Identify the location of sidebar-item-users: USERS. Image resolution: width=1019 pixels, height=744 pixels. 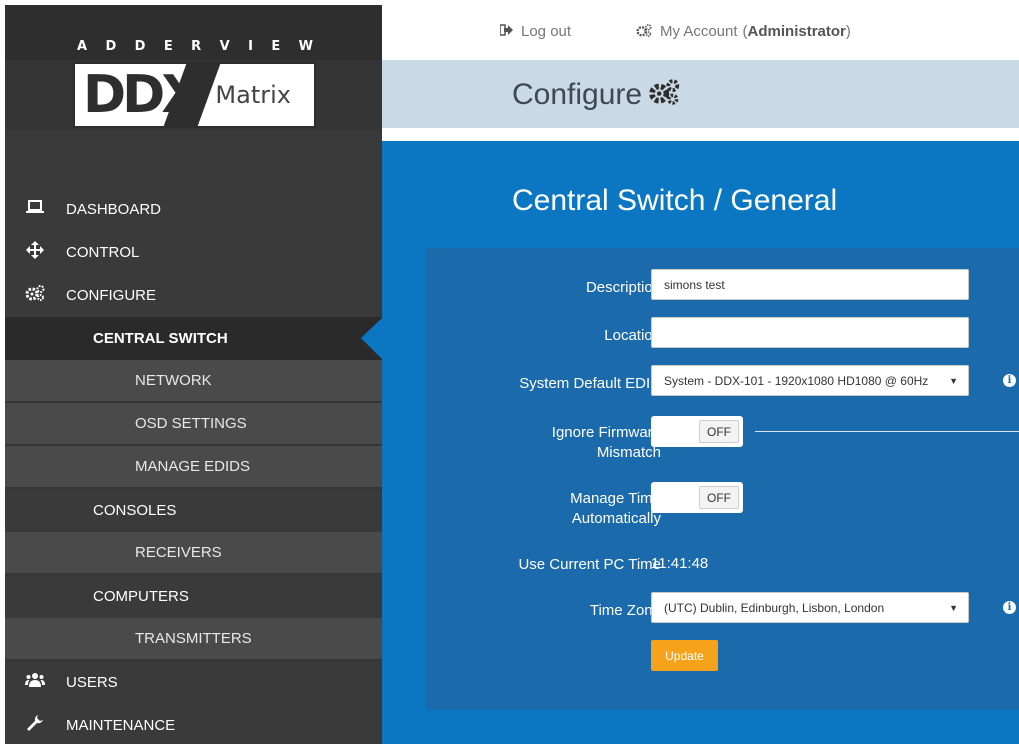
(193, 682).